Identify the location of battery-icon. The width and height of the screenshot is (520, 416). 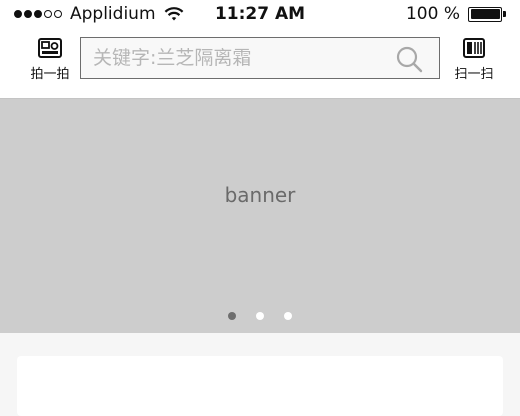
(485, 14).